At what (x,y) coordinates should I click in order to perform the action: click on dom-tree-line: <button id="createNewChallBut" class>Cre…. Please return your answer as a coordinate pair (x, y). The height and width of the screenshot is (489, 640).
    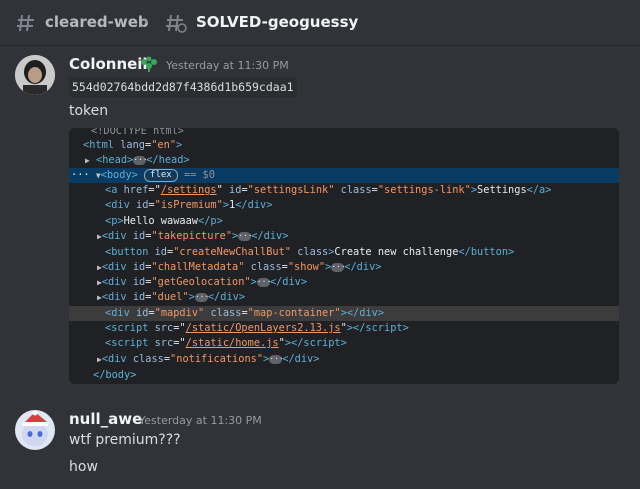
    Looking at the image, I should click on (344, 252).